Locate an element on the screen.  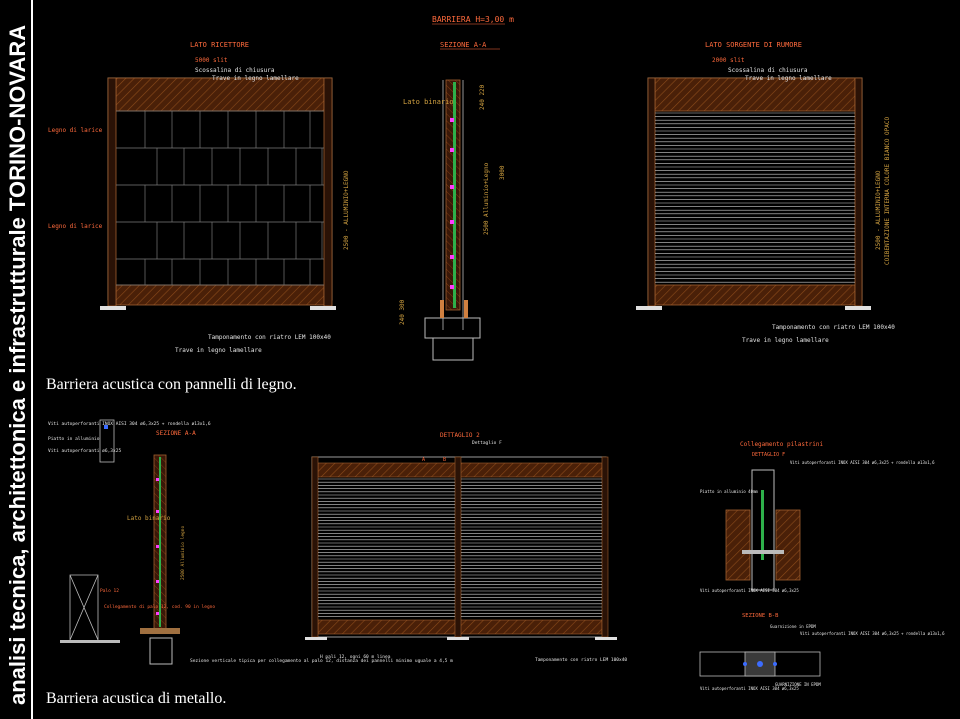
bottom-right-detail is located at coordinates (760, 573).